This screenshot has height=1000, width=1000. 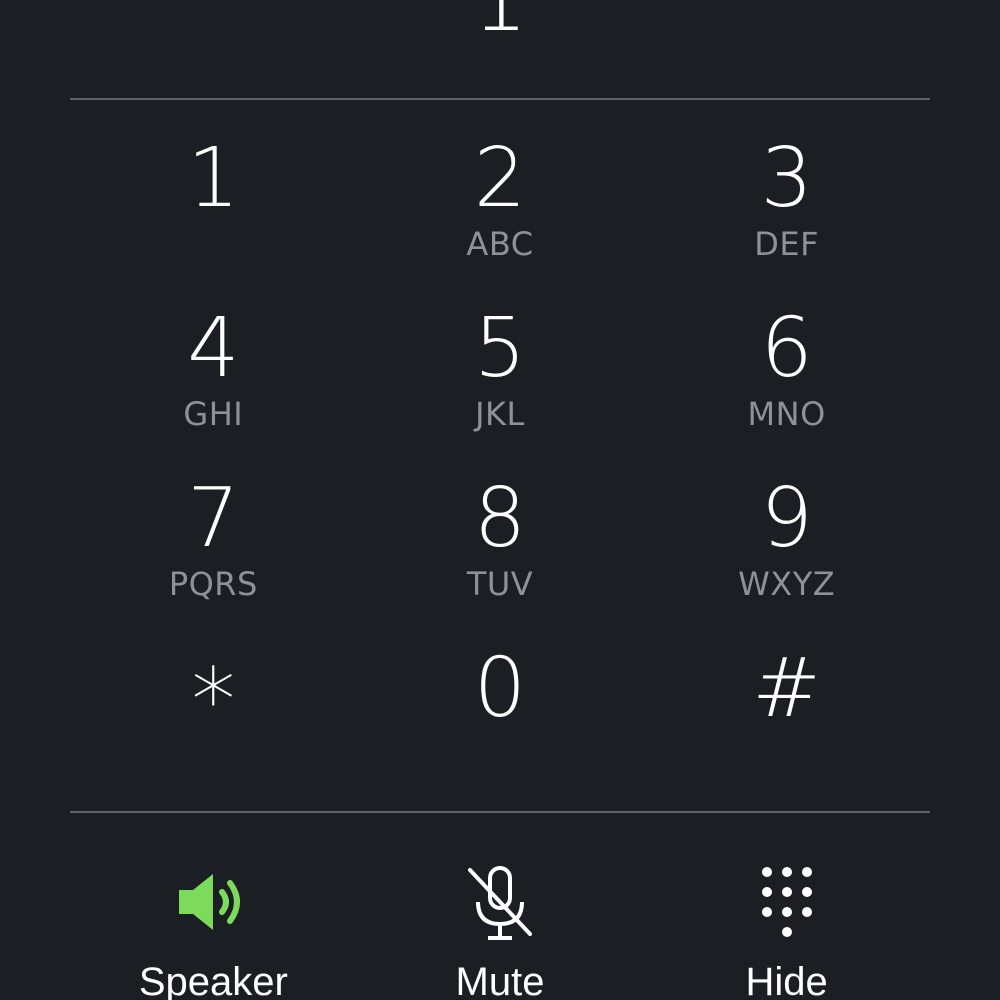 What do you see at coordinates (500, 980) in the screenshot?
I see `mute-label: Mute` at bounding box center [500, 980].